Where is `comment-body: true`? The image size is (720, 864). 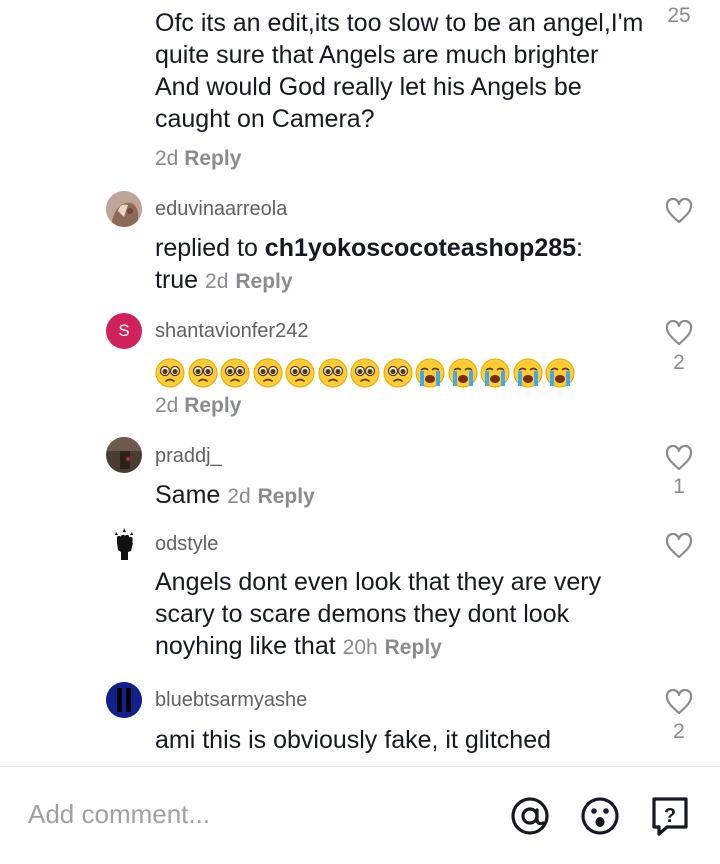
comment-body: true is located at coordinates (177, 280).